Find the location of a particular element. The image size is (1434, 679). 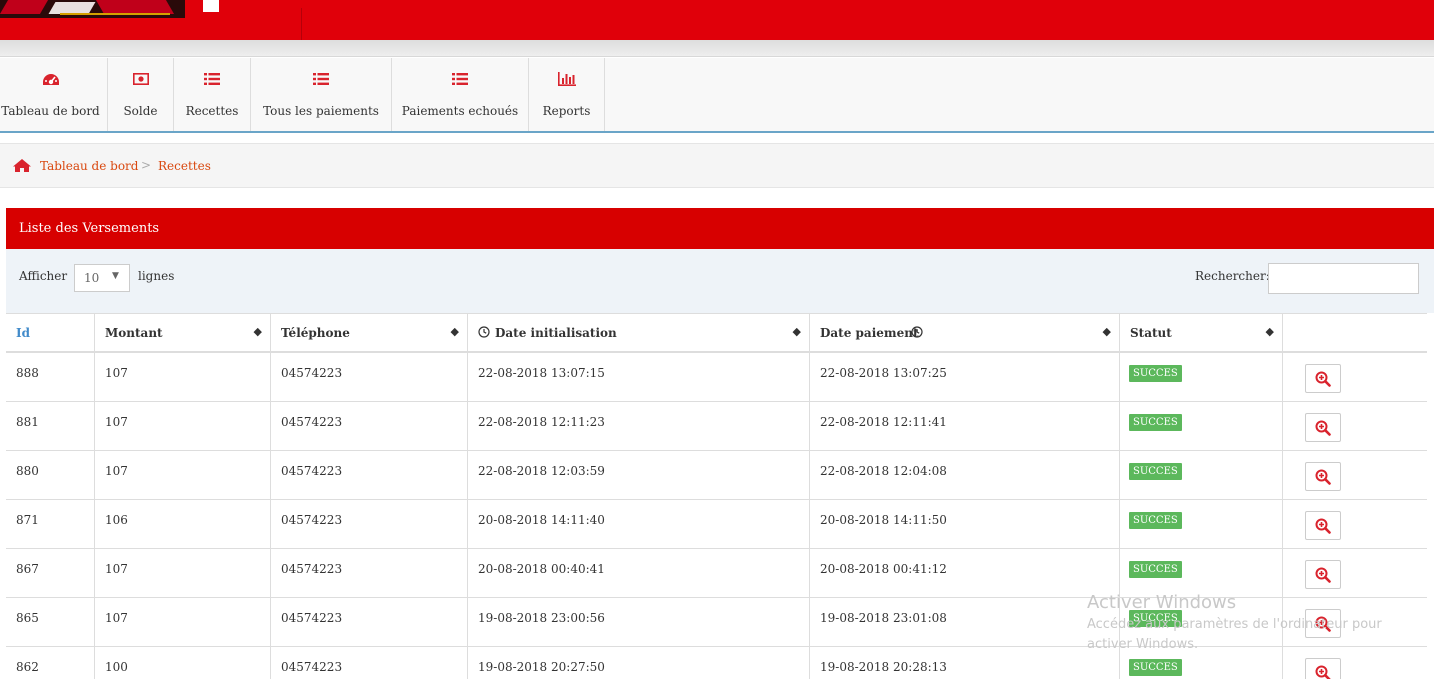

sort-icon: ◆ is located at coordinates (1269, 331).